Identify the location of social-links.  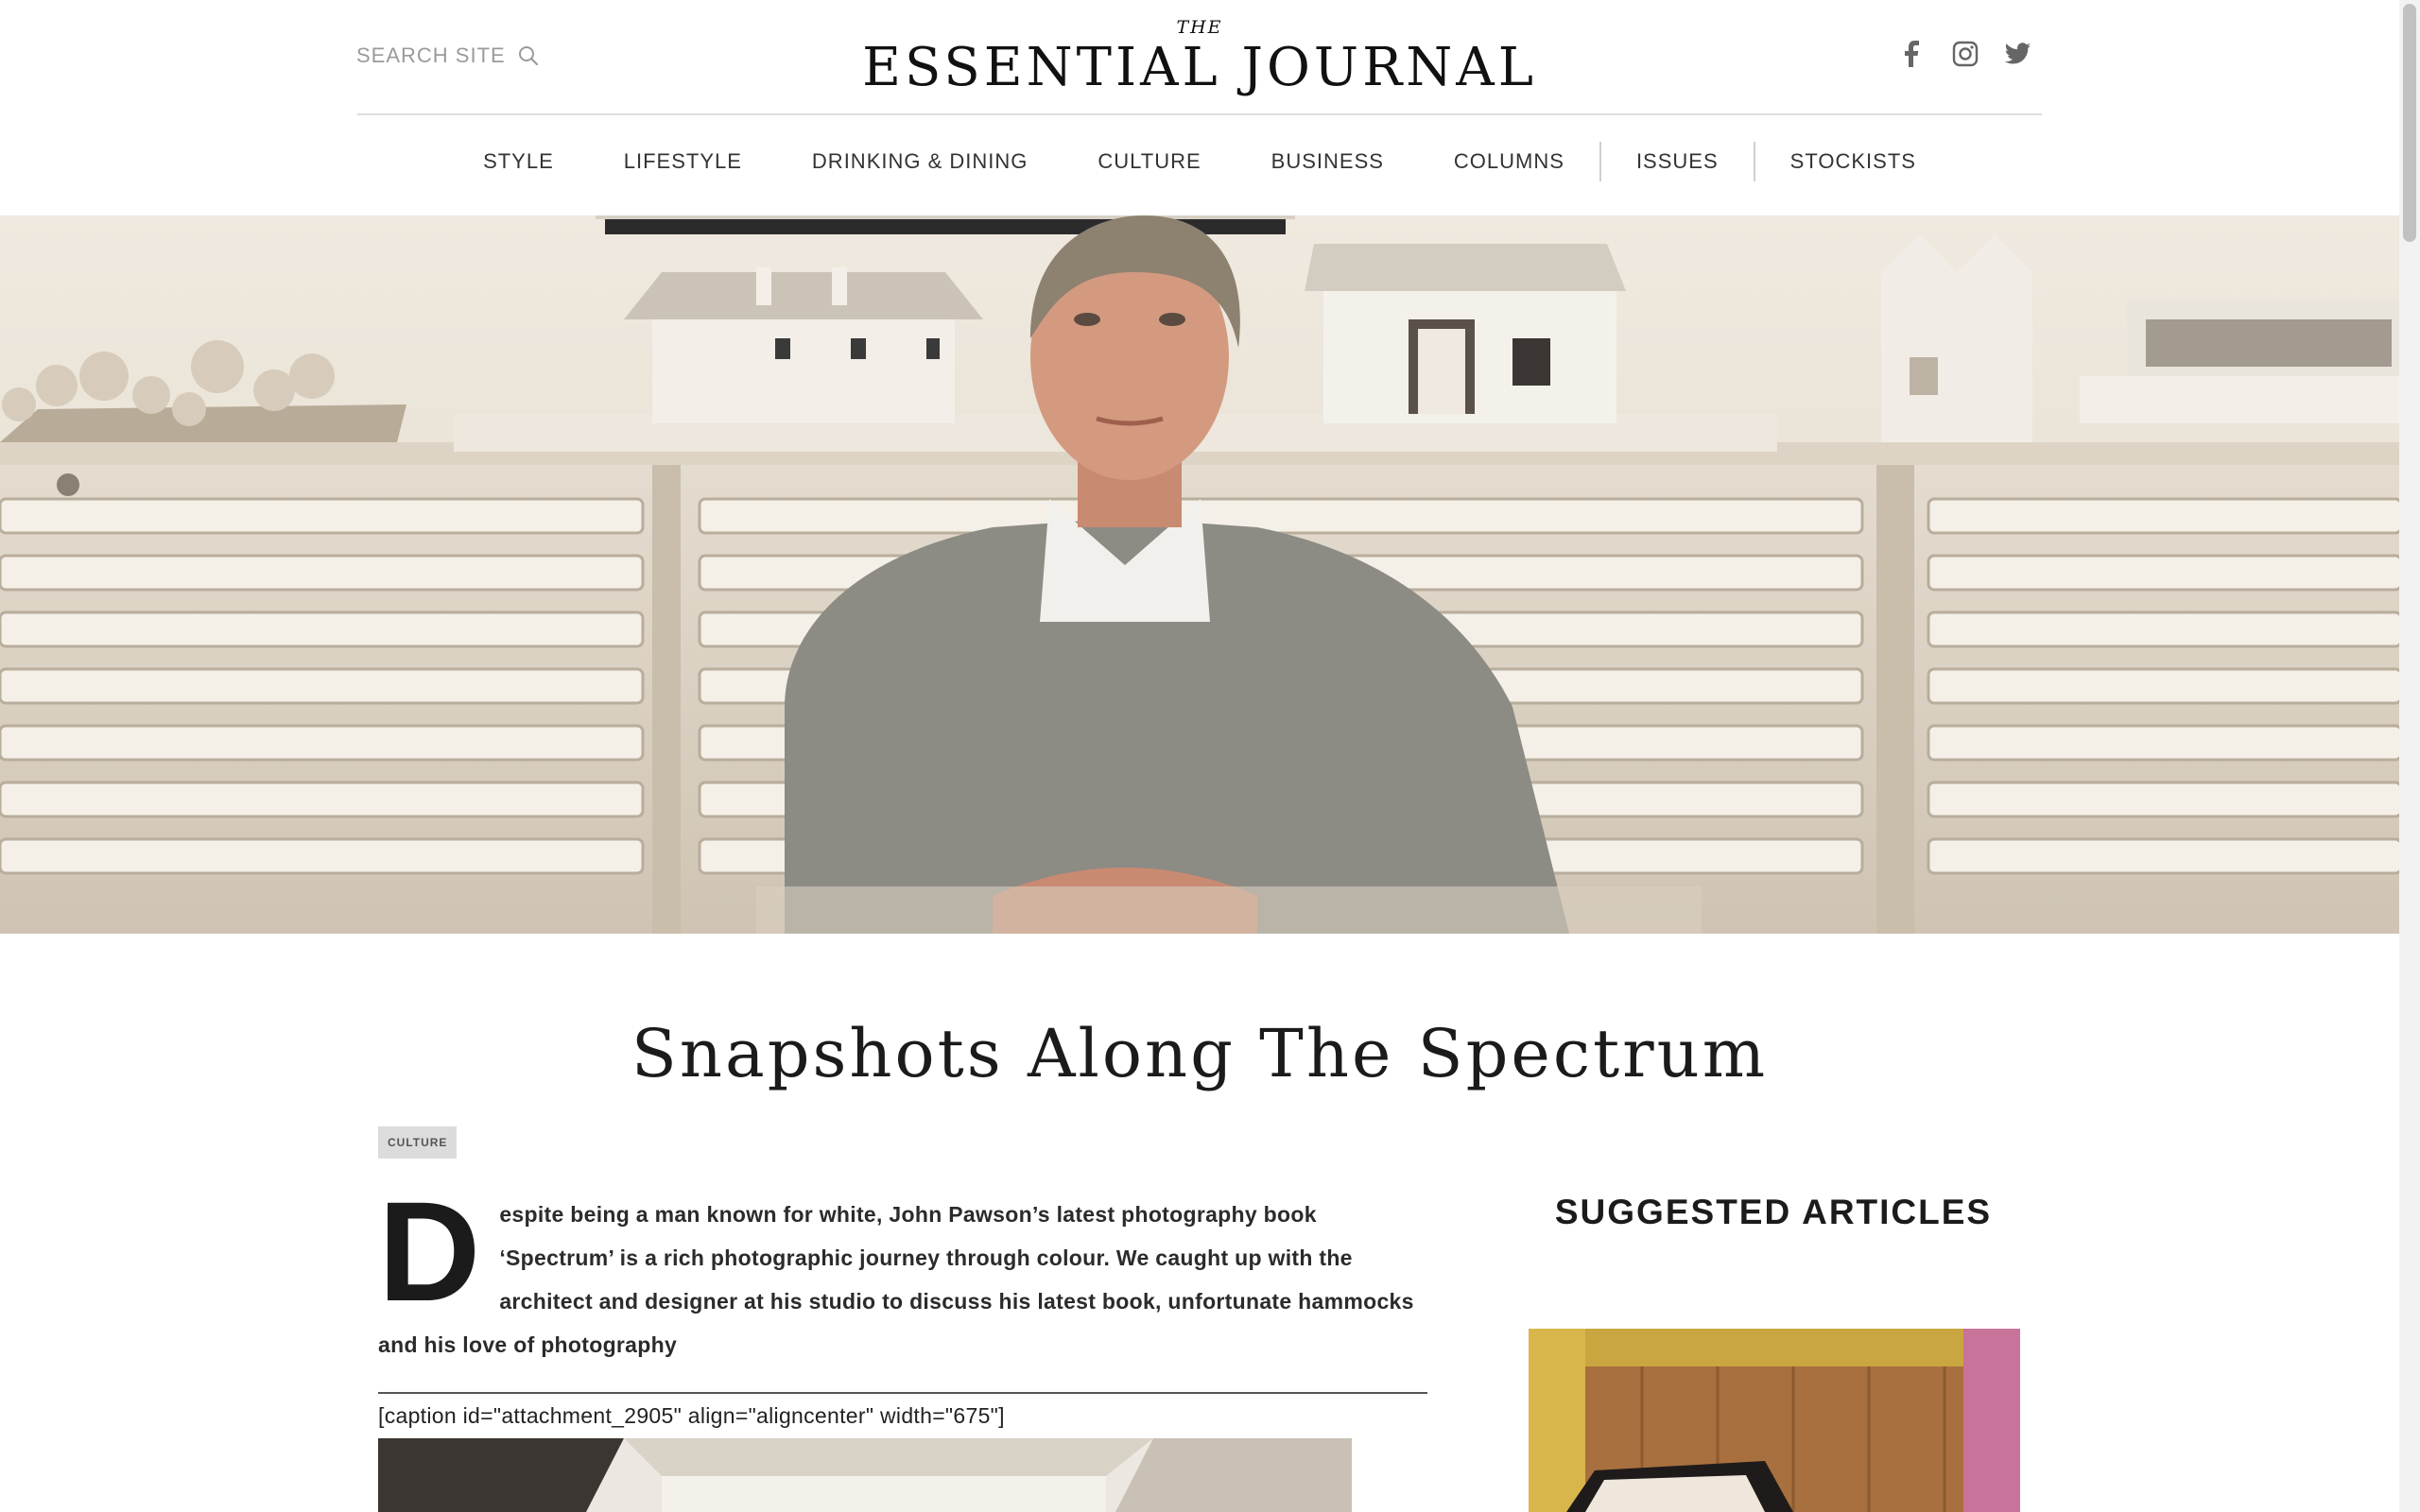
(1965, 54).